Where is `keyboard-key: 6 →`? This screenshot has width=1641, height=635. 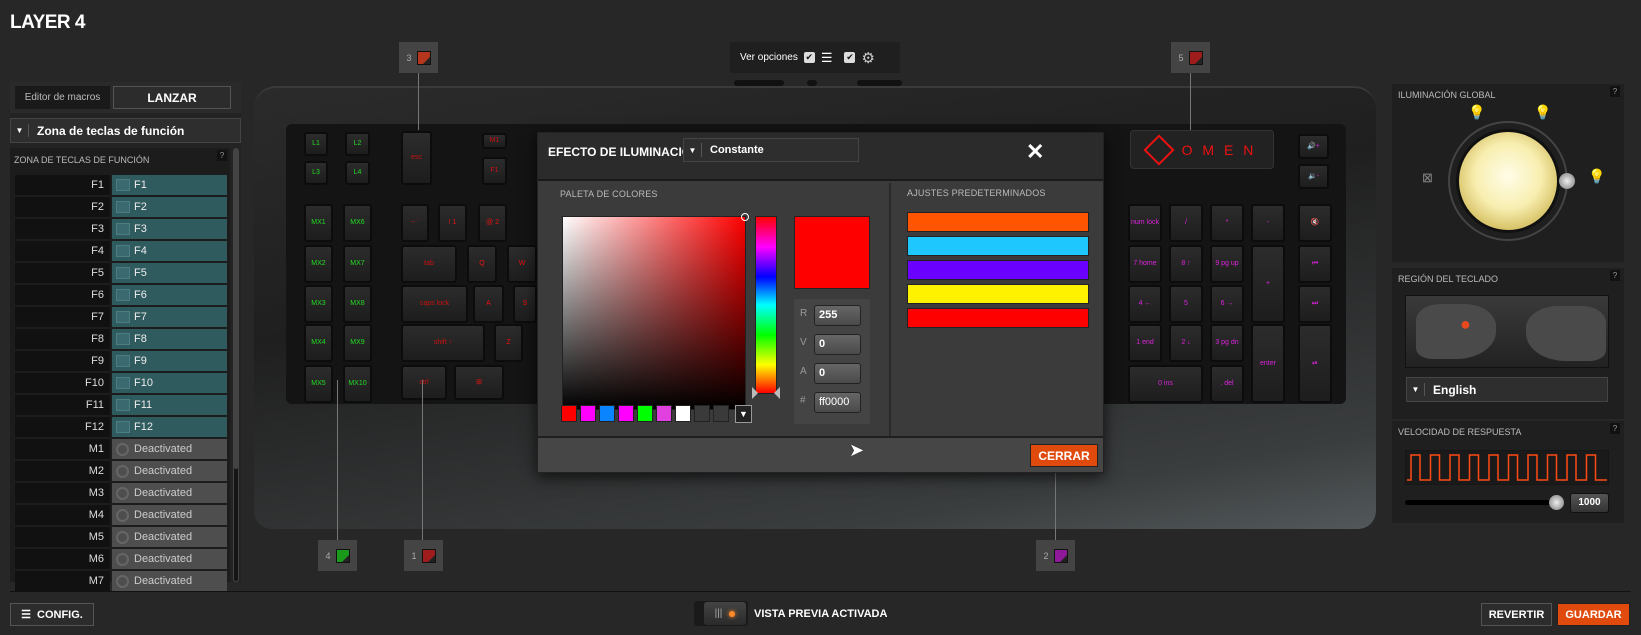 keyboard-key: 6 → is located at coordinates (1227, 304).